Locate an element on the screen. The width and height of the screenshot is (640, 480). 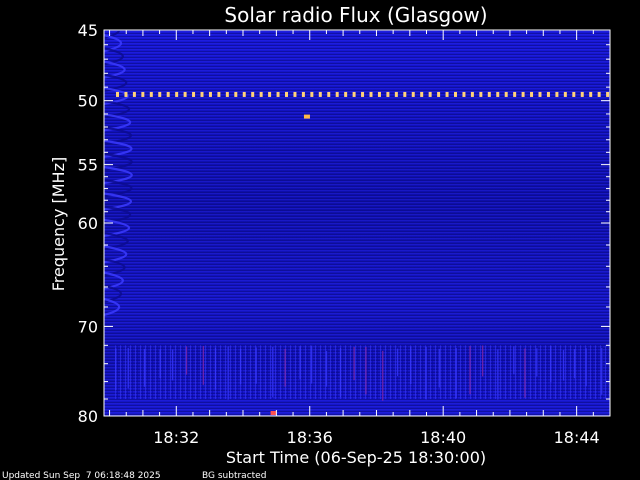
striation-band is located at coordinates (362, 372).